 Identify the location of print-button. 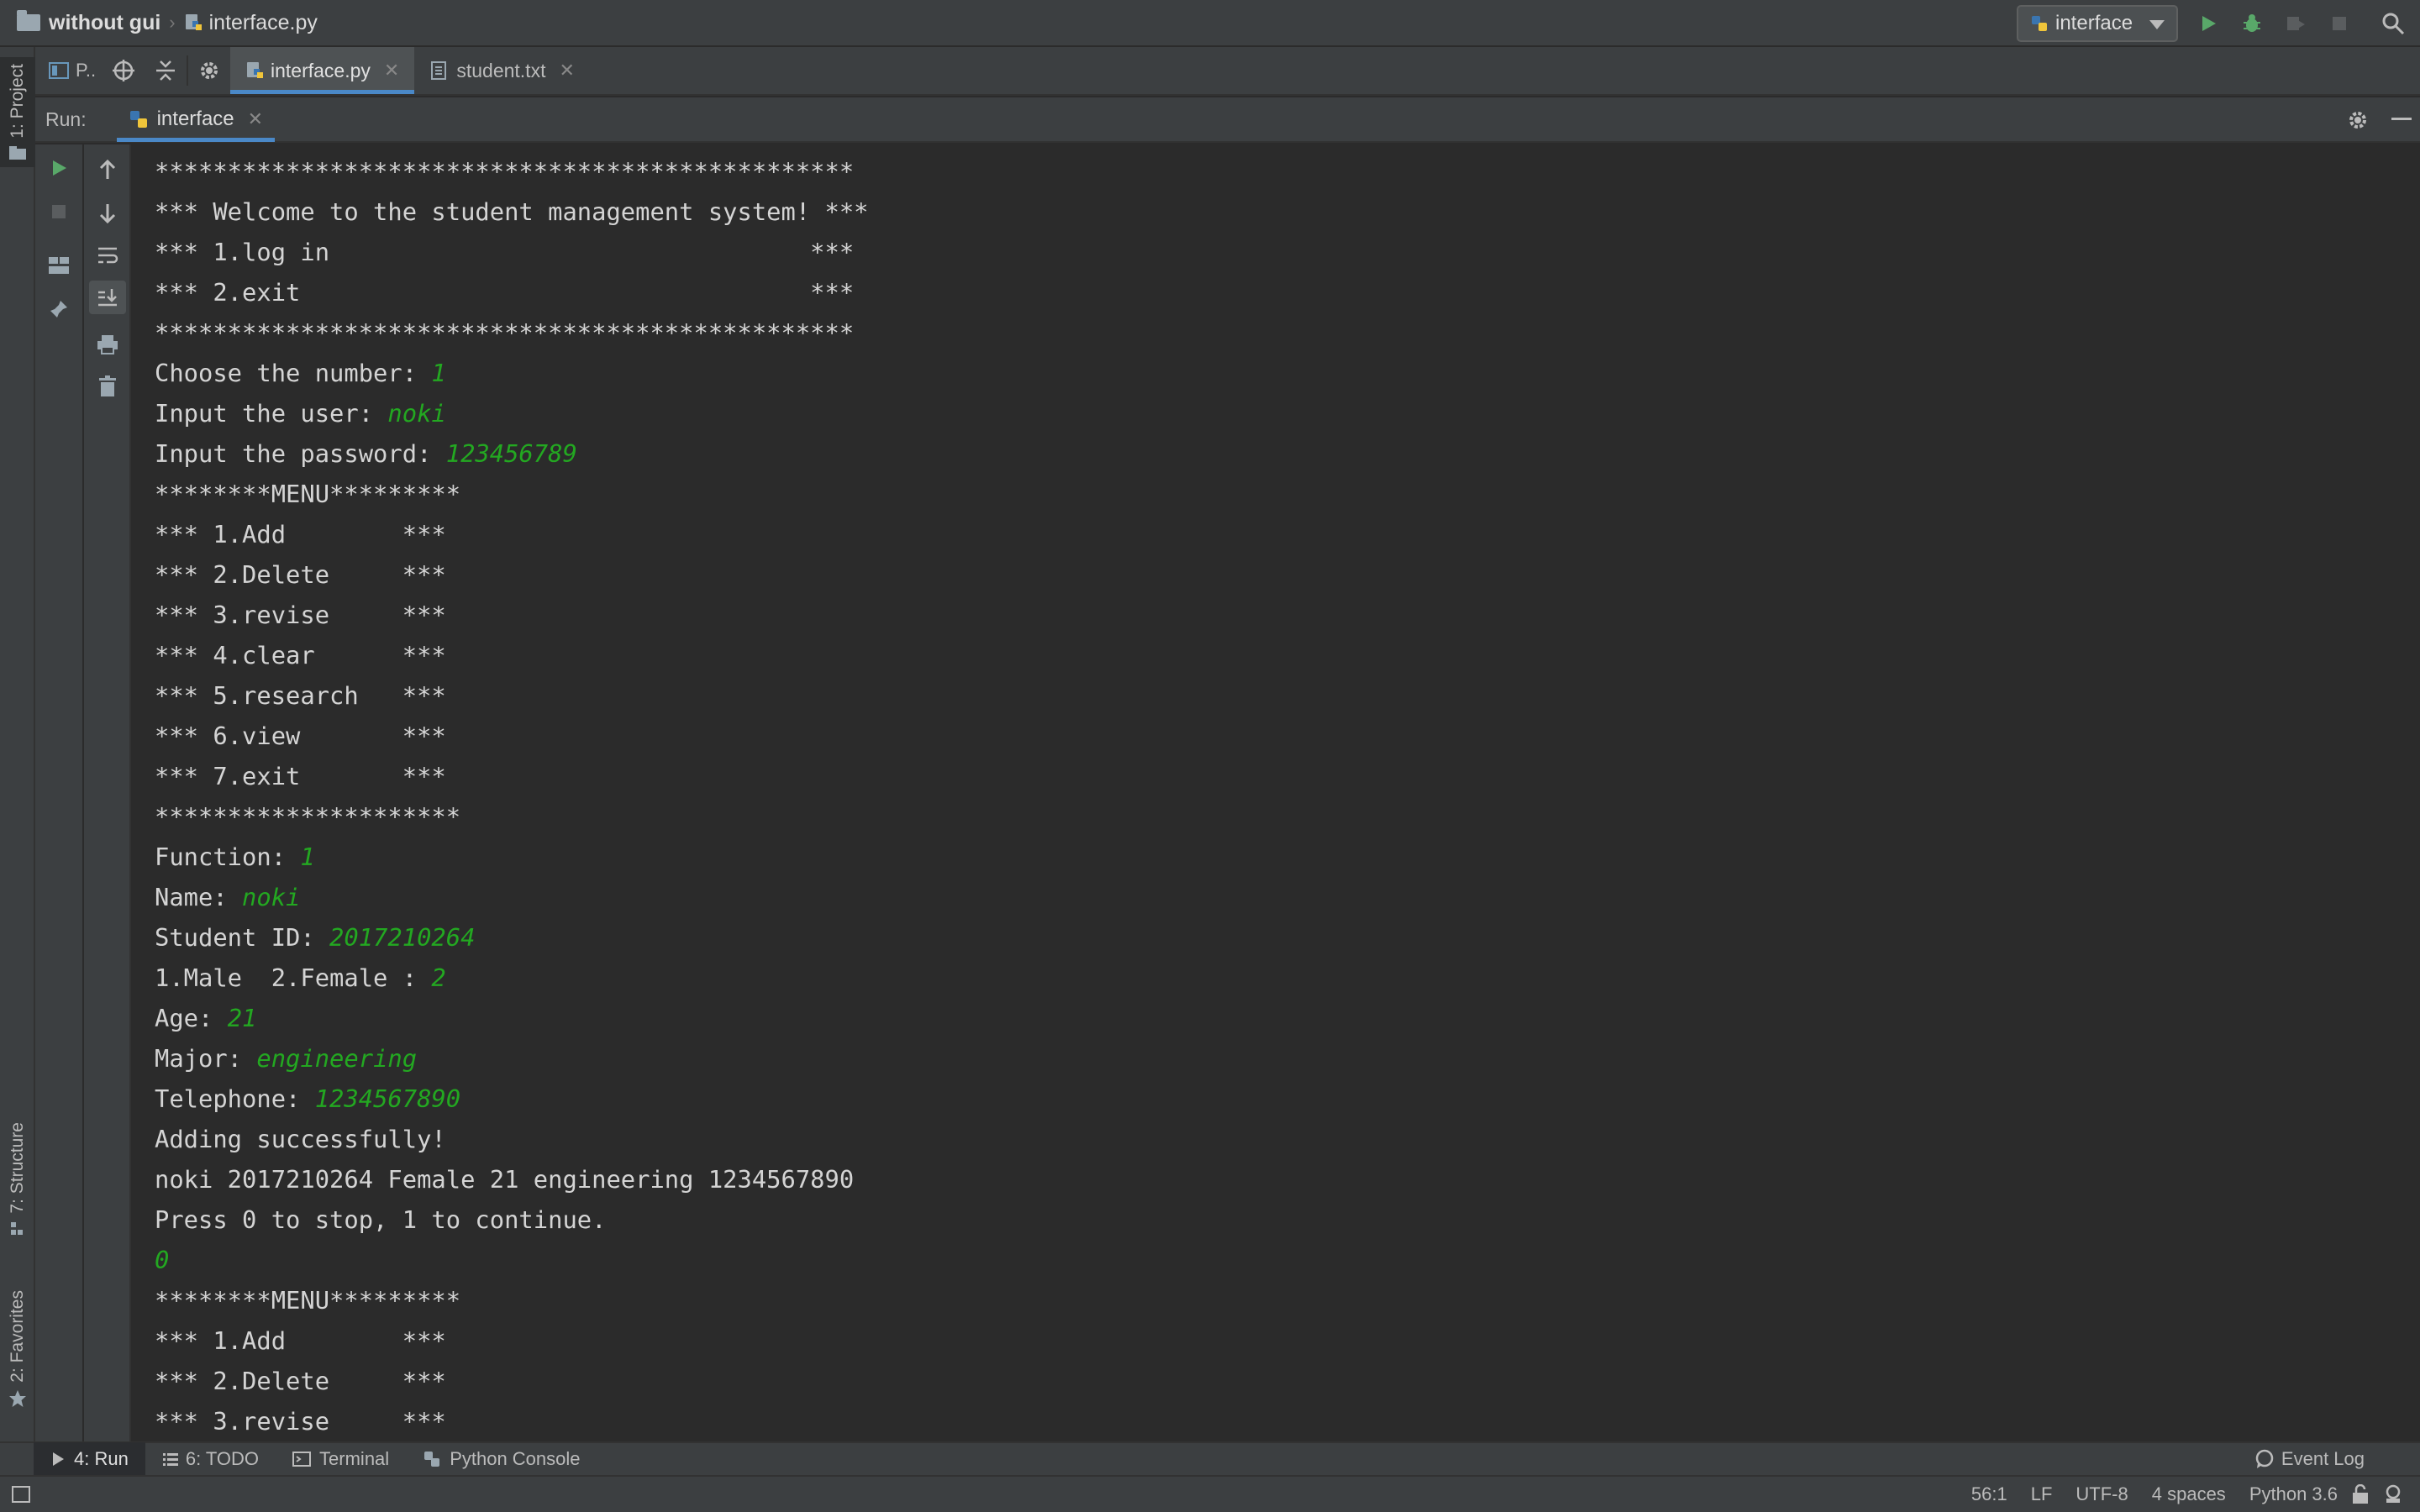
(107, 344).